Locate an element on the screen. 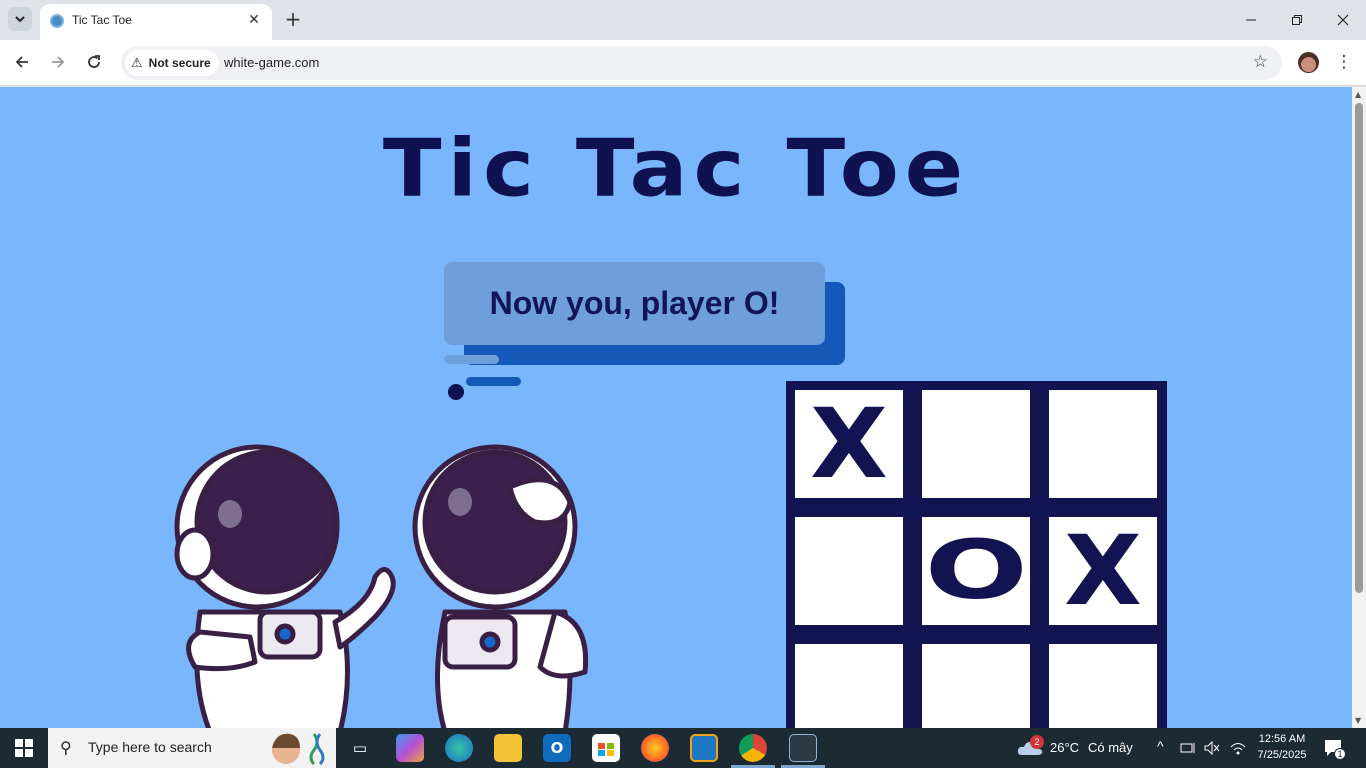 Image resolution: width=1366 pixels, height=768 pixels. search-icon: ⚲ is located at coordinates (66, 747).